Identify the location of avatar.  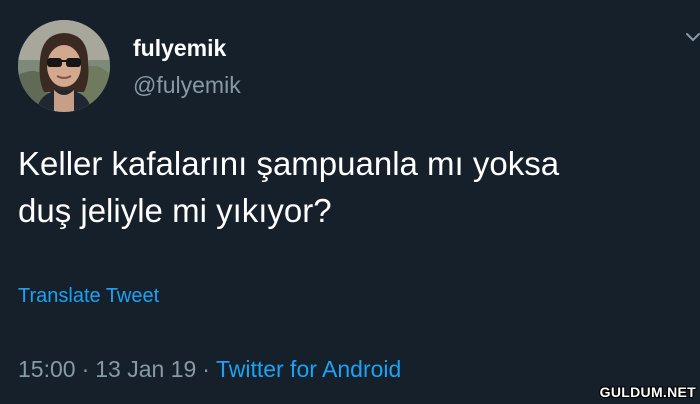
(64, 66).